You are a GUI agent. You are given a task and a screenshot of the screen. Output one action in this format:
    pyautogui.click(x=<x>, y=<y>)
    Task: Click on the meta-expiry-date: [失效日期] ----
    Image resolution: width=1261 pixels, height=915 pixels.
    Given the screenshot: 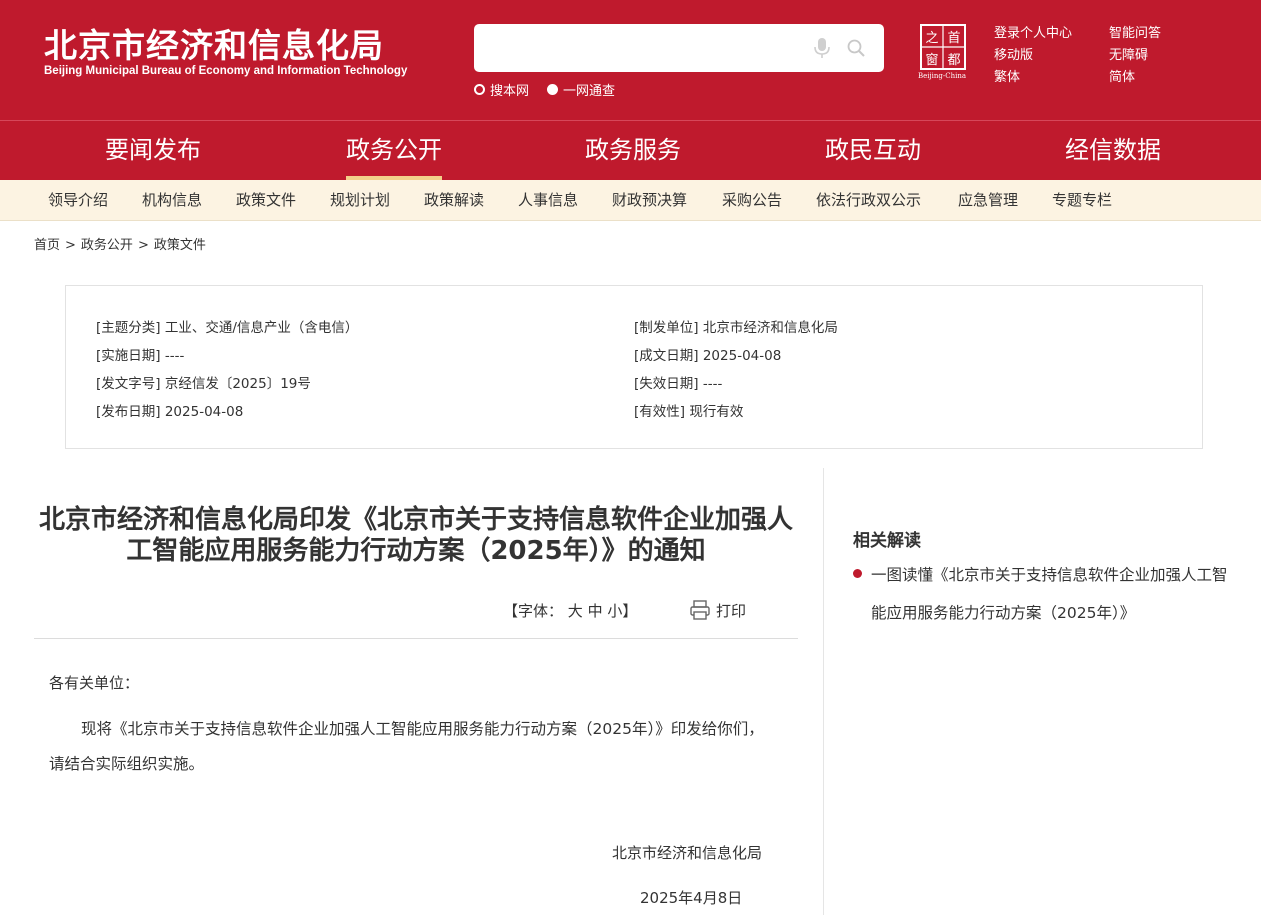 What is the action you would take?
    pyautogui.click(x=678, y=382)
    